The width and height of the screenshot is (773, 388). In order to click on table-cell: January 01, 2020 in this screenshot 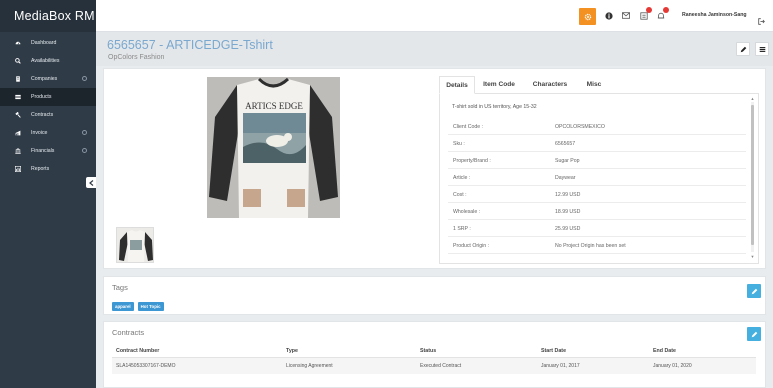, I will do `click(672, 366)`.